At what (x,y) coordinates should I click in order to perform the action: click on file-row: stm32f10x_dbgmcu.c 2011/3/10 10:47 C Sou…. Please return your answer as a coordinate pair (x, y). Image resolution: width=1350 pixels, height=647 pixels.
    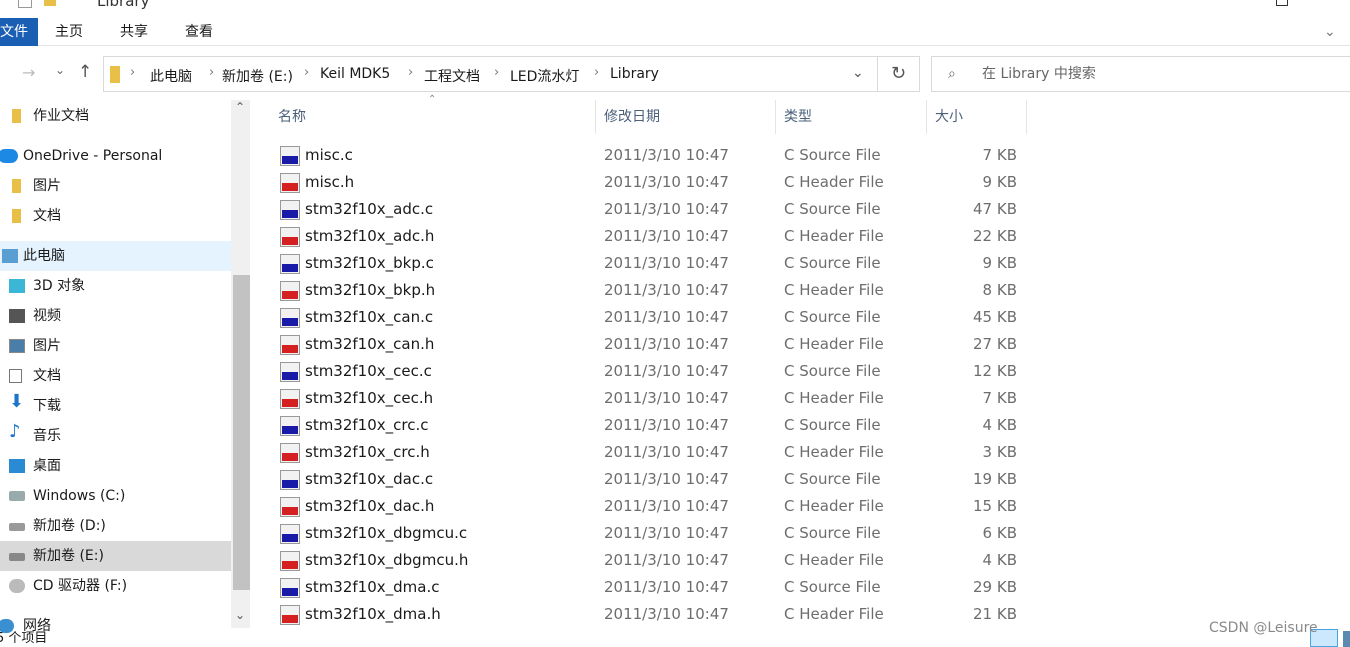
    Looking at the image, I should click on (651, 533).